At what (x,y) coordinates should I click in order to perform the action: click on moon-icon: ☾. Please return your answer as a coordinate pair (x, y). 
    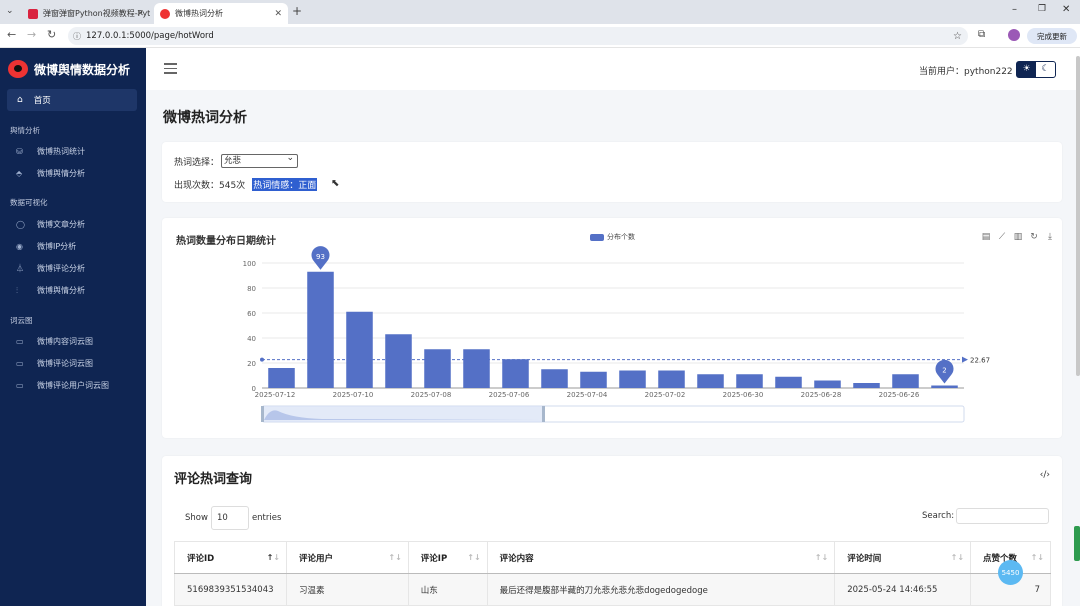
    Looking at the image, I should click on (1045, 69).